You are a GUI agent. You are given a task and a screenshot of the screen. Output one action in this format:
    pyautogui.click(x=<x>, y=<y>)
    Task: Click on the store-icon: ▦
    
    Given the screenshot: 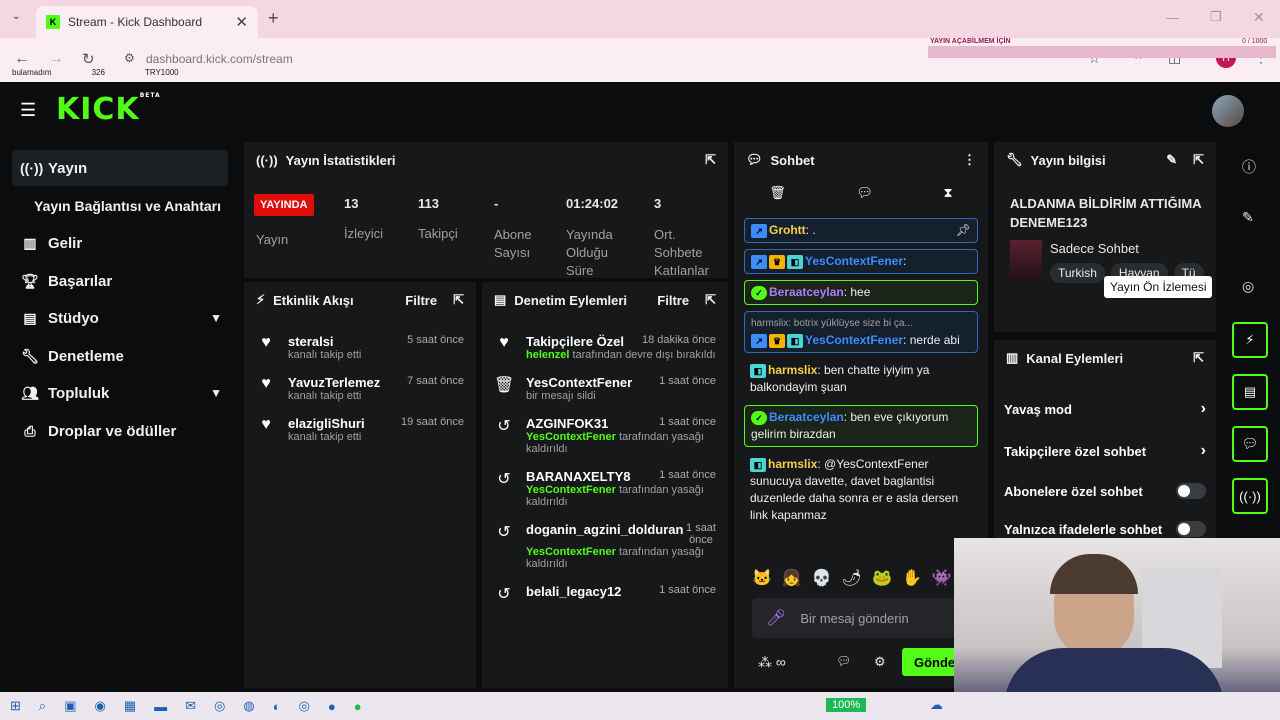 What is the action you would take?
    pyautogui.click(x=130, y=706)
    